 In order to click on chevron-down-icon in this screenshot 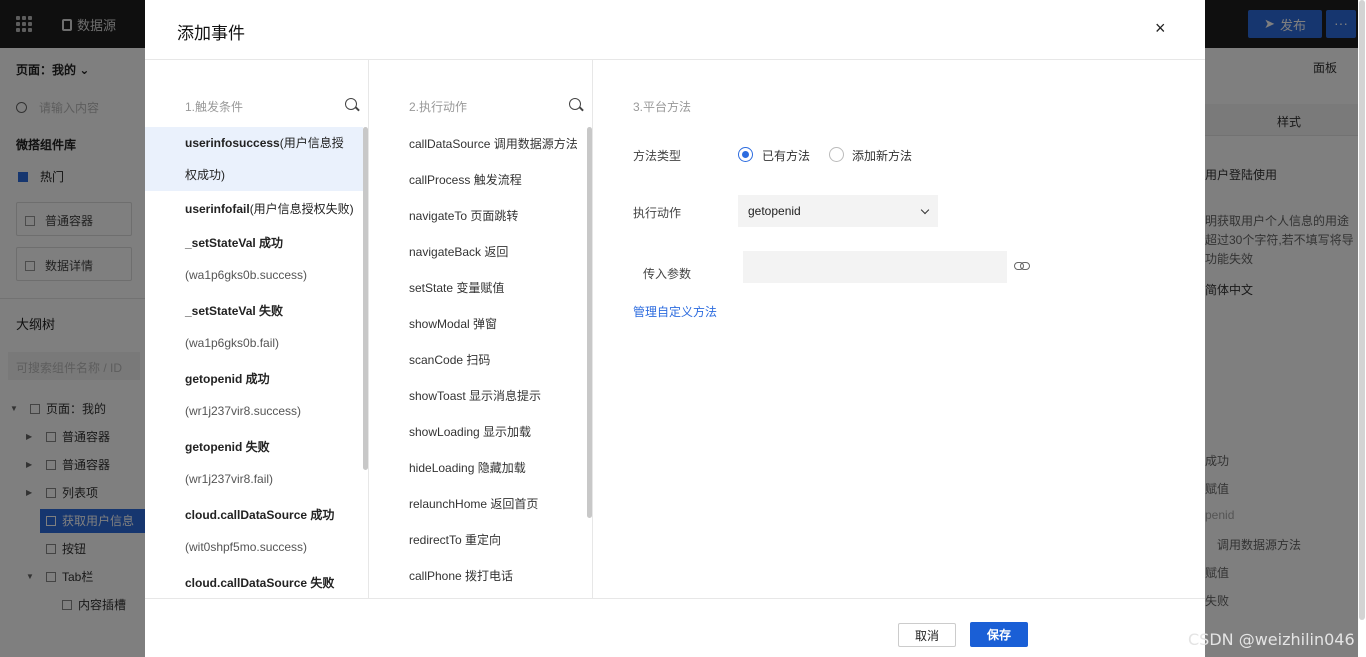, I will do `click(925, 210)`.